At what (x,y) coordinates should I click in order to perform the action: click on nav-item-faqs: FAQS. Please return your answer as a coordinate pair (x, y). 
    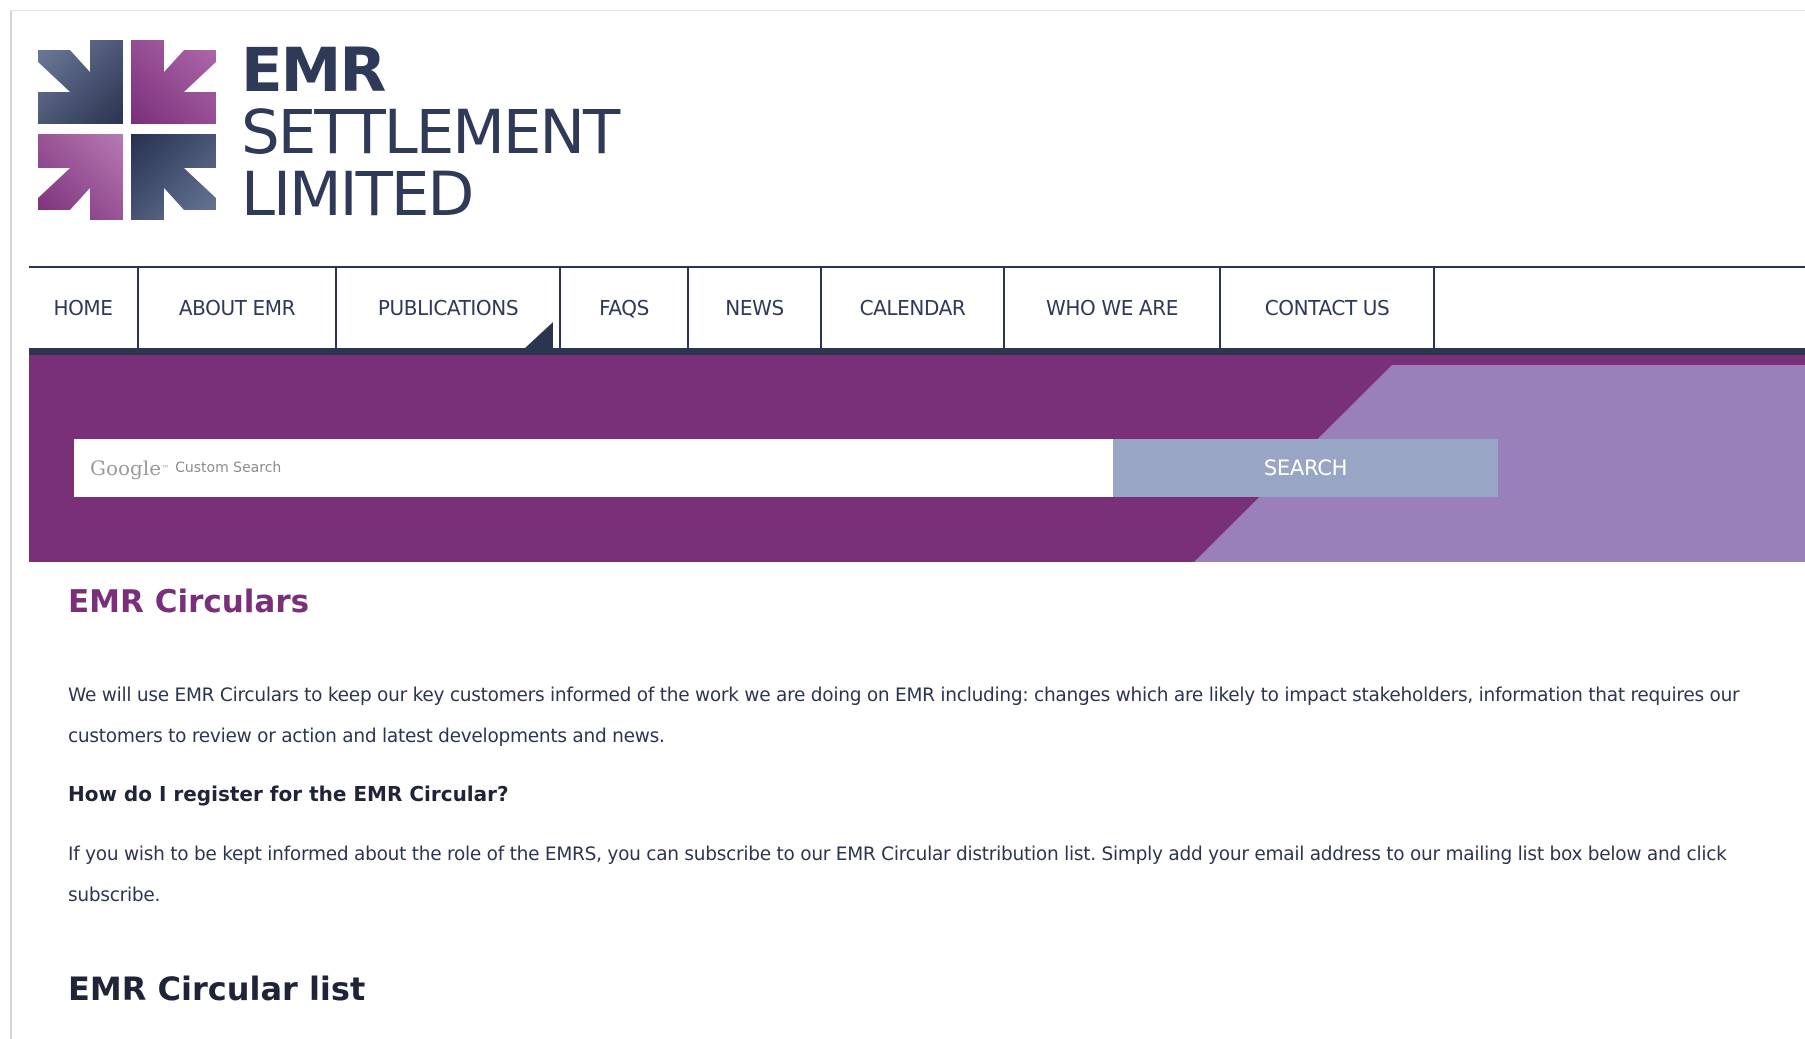
    Looking at the image, I should click on (625, 308).